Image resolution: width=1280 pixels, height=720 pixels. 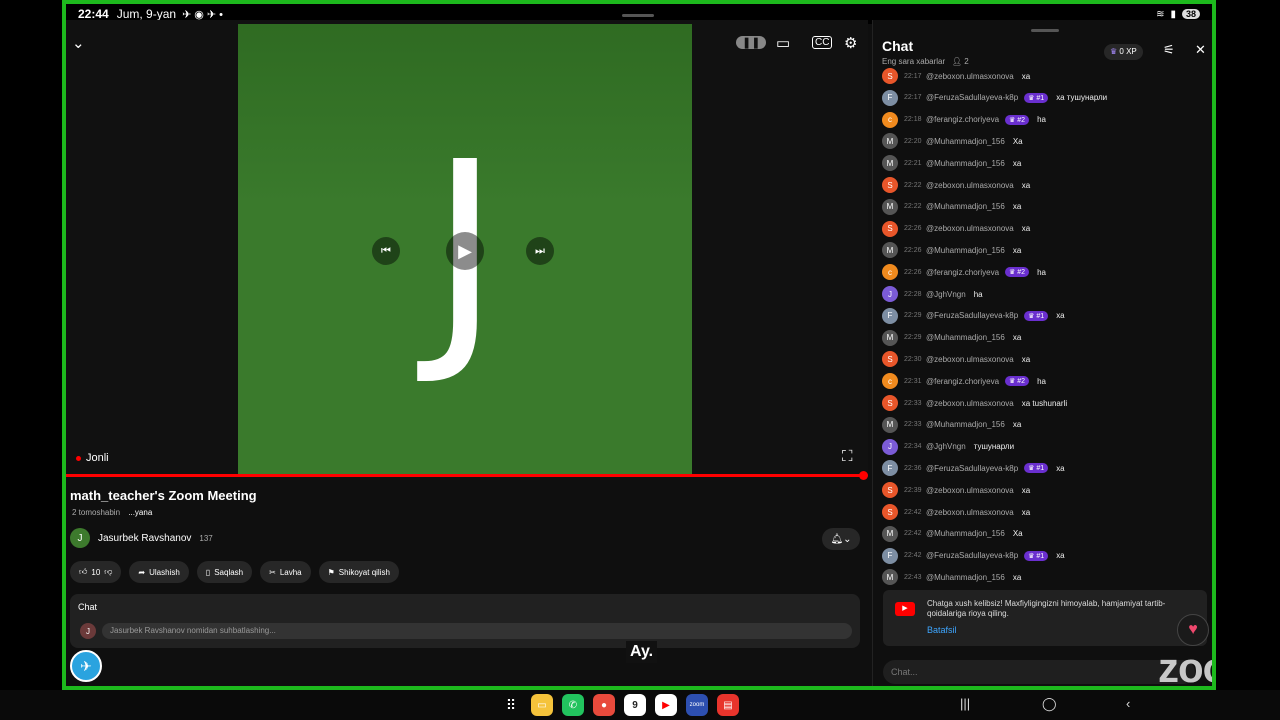 I want to click on chat-message: c 22:26 @ferangiz.choriyeva ♛ #2 ha, so click(x=964, y=272).